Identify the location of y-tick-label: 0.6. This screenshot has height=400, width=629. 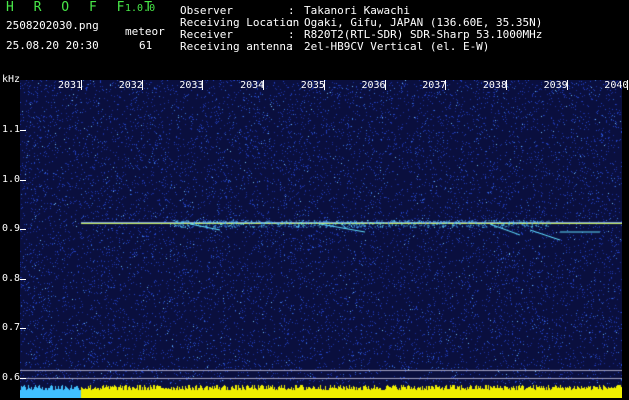
(11, 377).